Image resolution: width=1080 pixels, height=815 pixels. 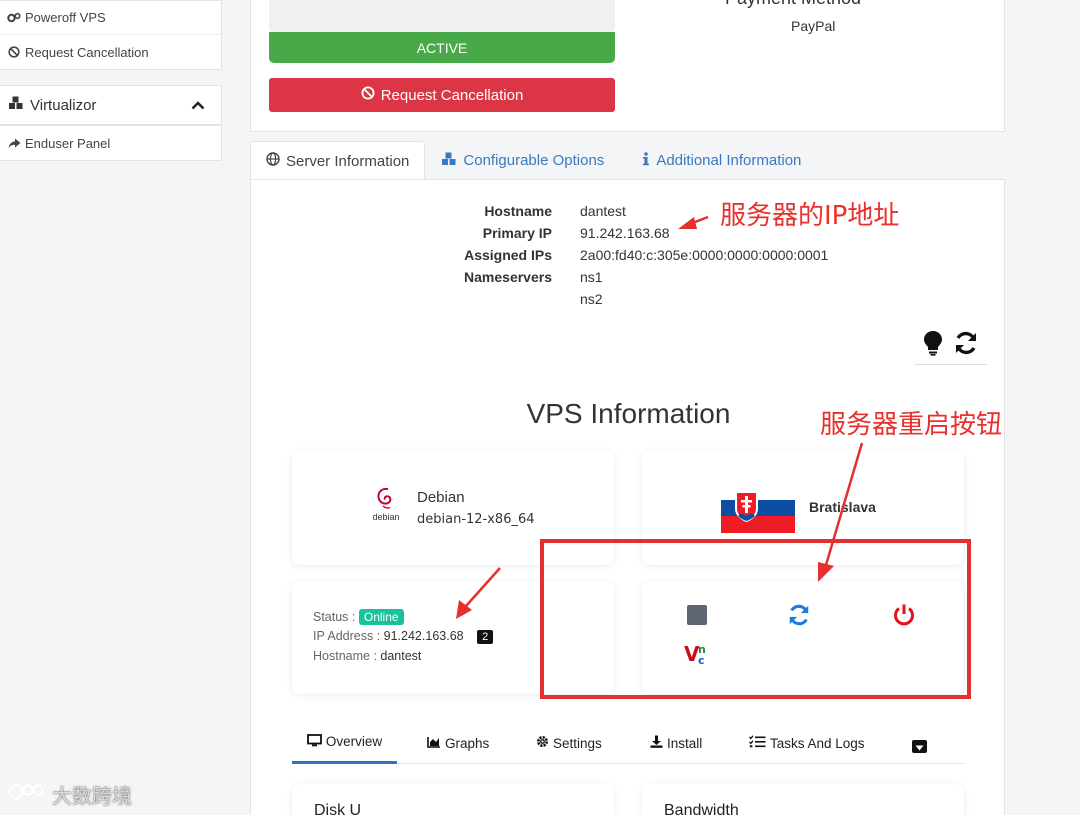 I want to click on caret-down-icon, so click(x=919, y=747).